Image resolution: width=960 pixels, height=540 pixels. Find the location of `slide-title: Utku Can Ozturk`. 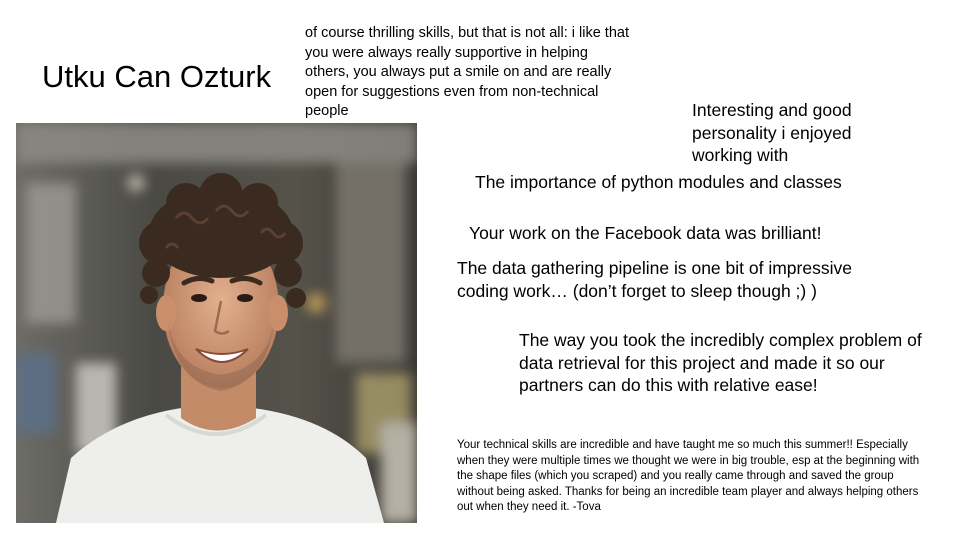

slide-title: Utku Can Ozturk is located at coordinates (157, 76).